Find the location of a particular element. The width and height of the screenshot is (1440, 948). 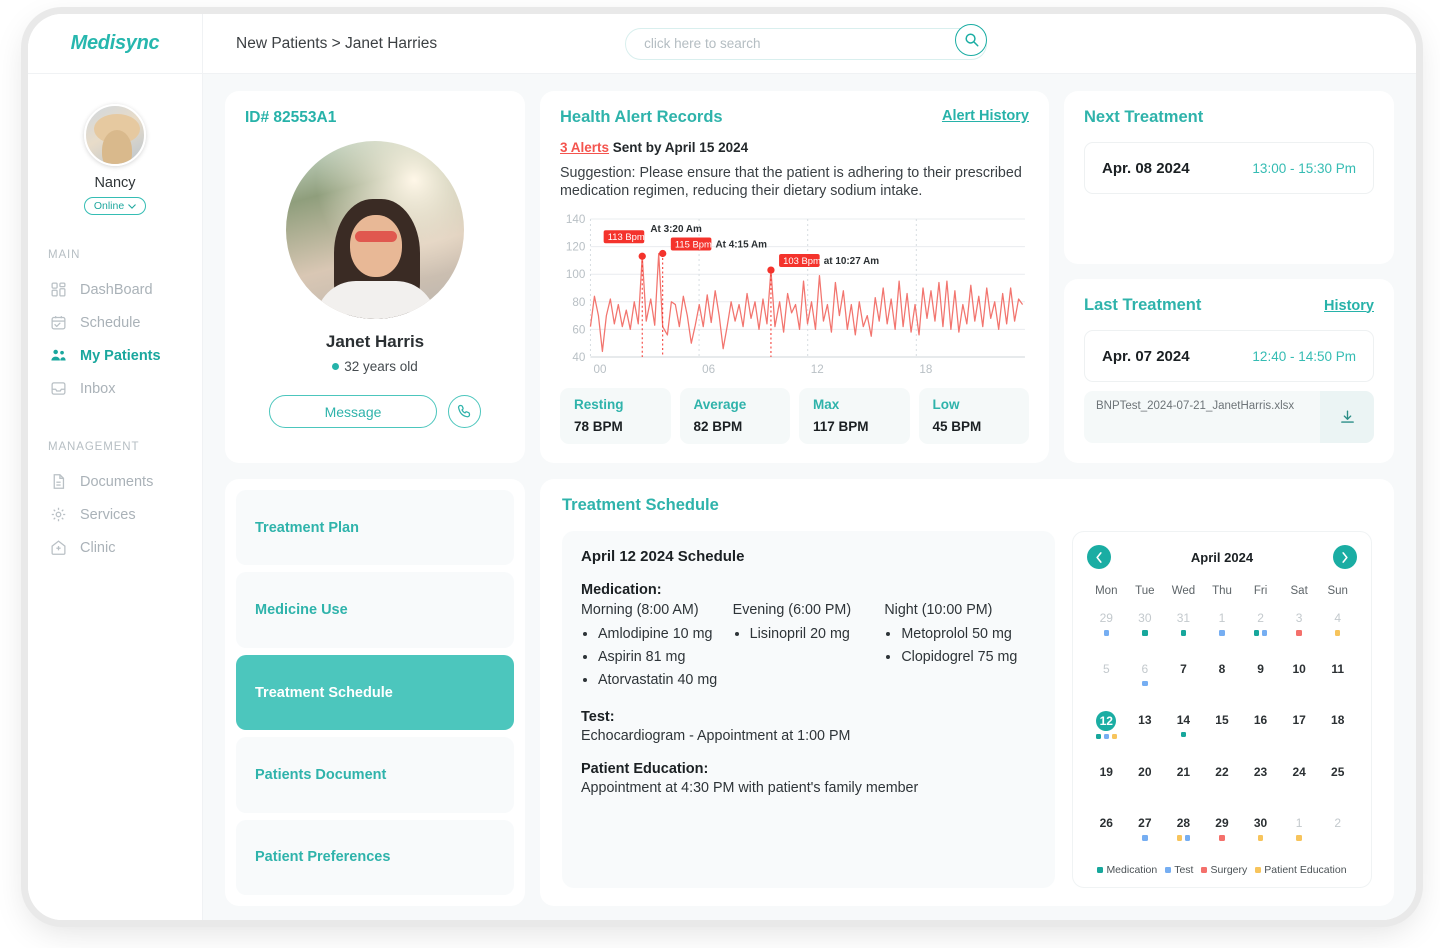

alert-history-link: Alert History is located at coordinates (985, 116).